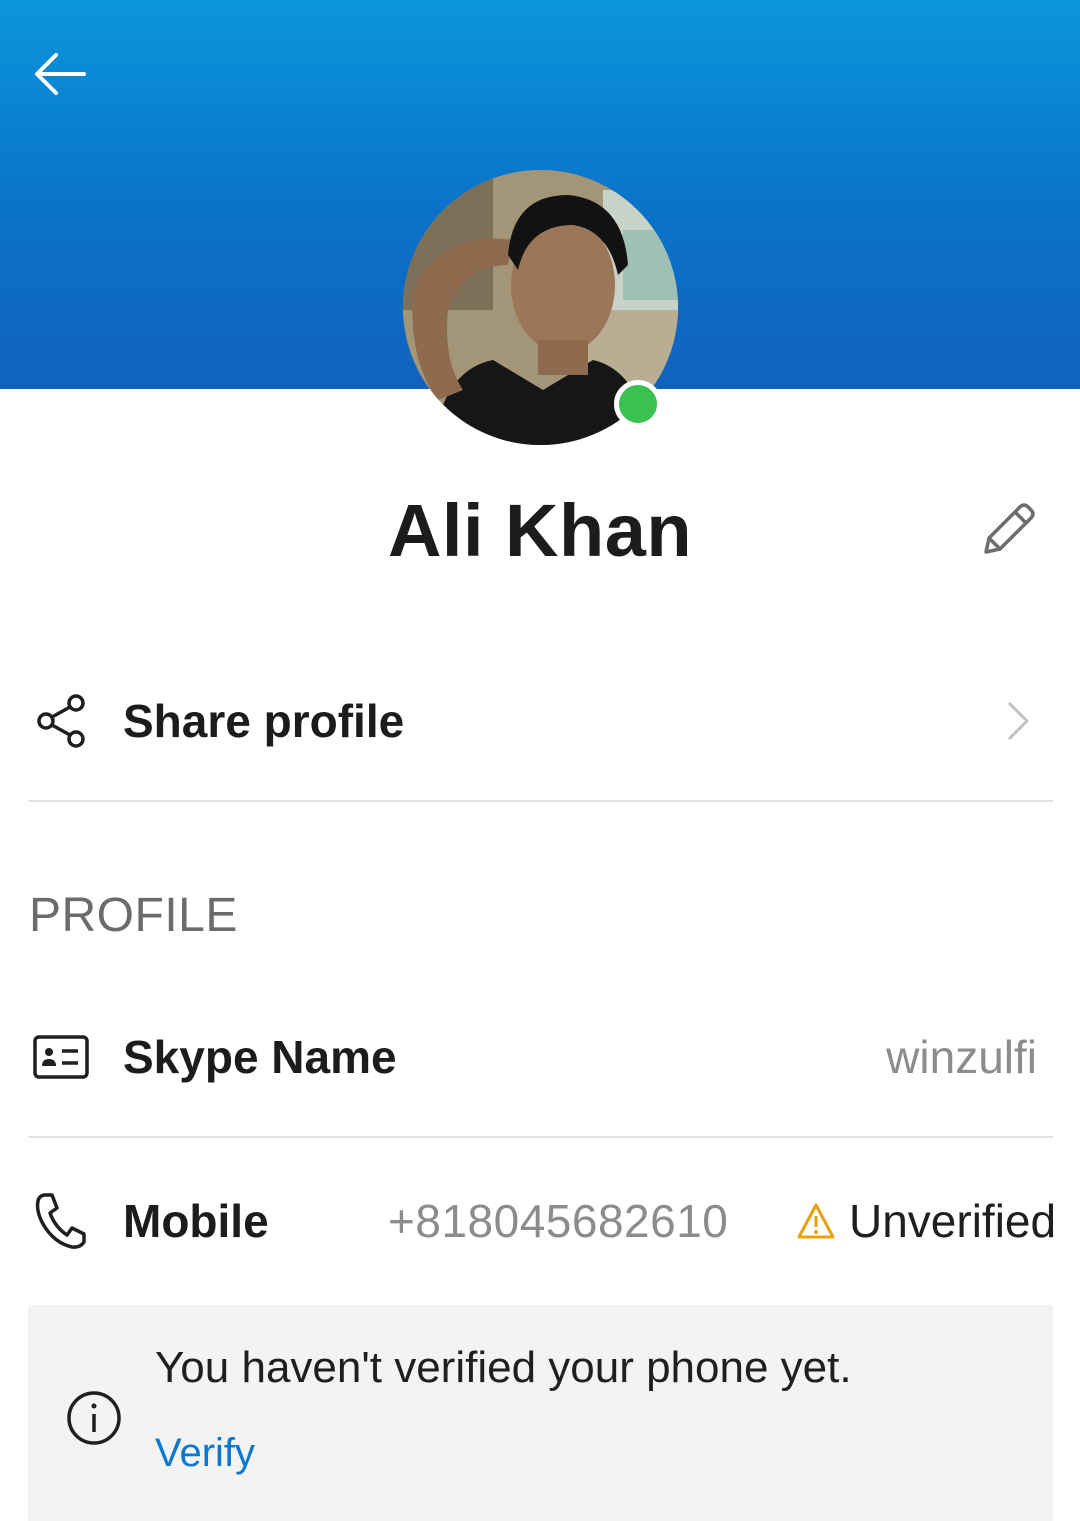 Image resolution: width=1080 pixels, height=1521 pixels. What do you see at coordinates (94, 1418) in the screenshot?
I see `info-icon` at bounding box center [94, 1418].